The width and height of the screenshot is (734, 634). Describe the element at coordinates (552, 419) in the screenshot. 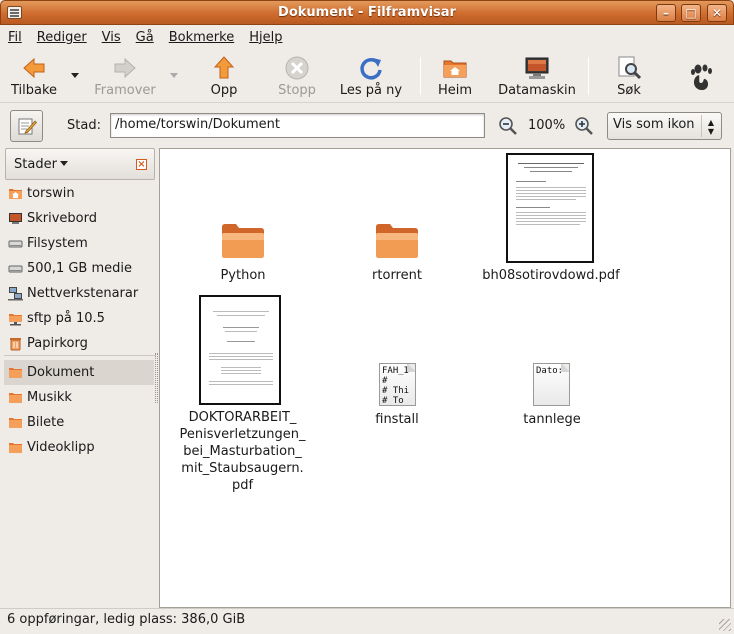

I see `file-name: tannlege` at that location.